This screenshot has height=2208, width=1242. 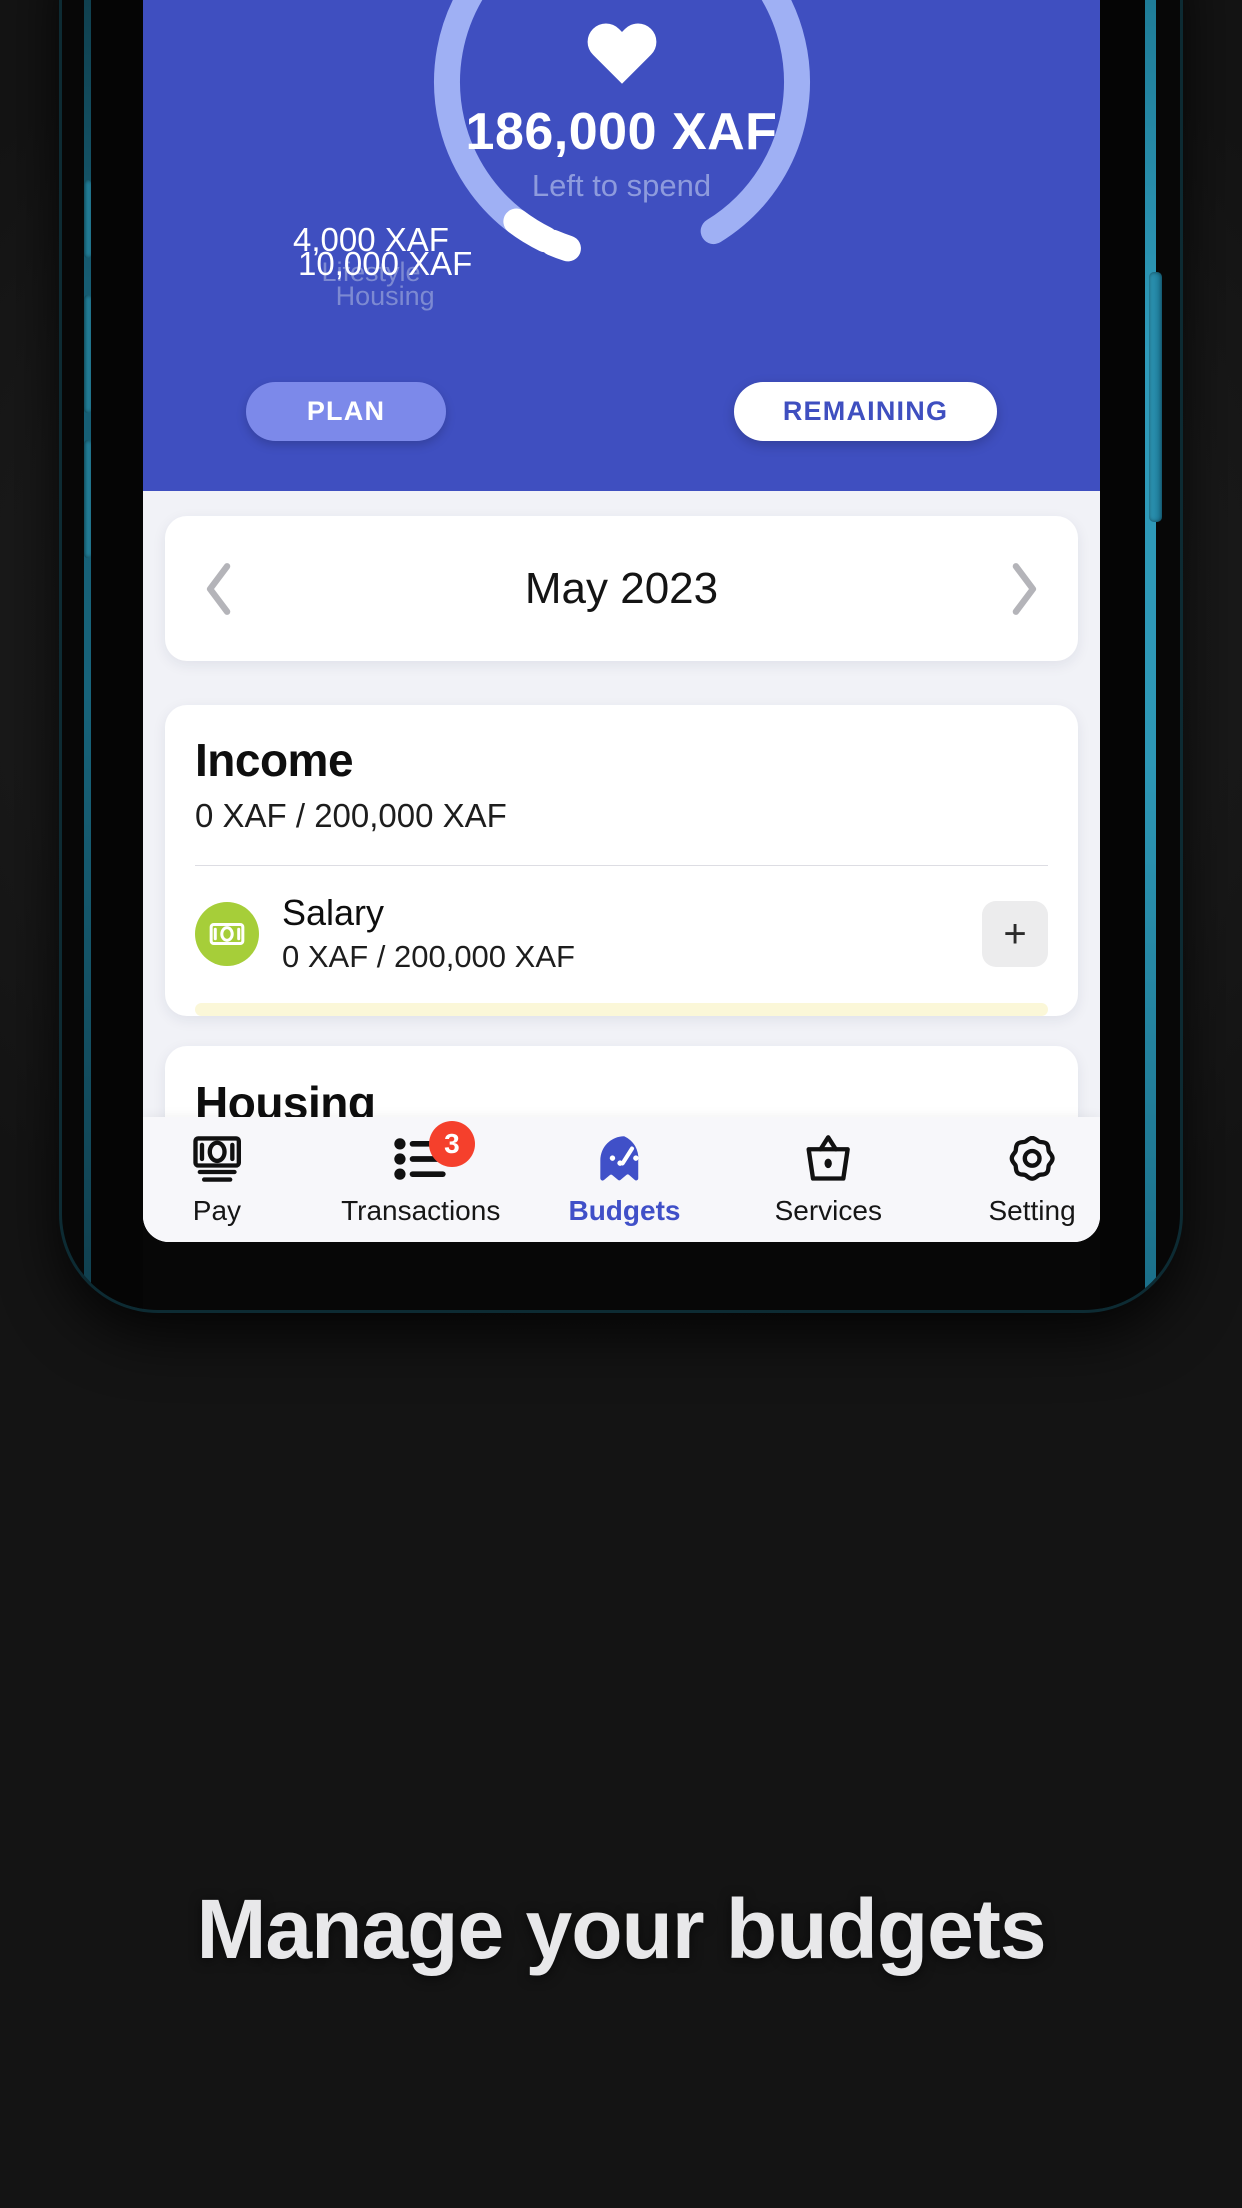 I want to click on list-icon: 3, so click(x=434, y=1154).